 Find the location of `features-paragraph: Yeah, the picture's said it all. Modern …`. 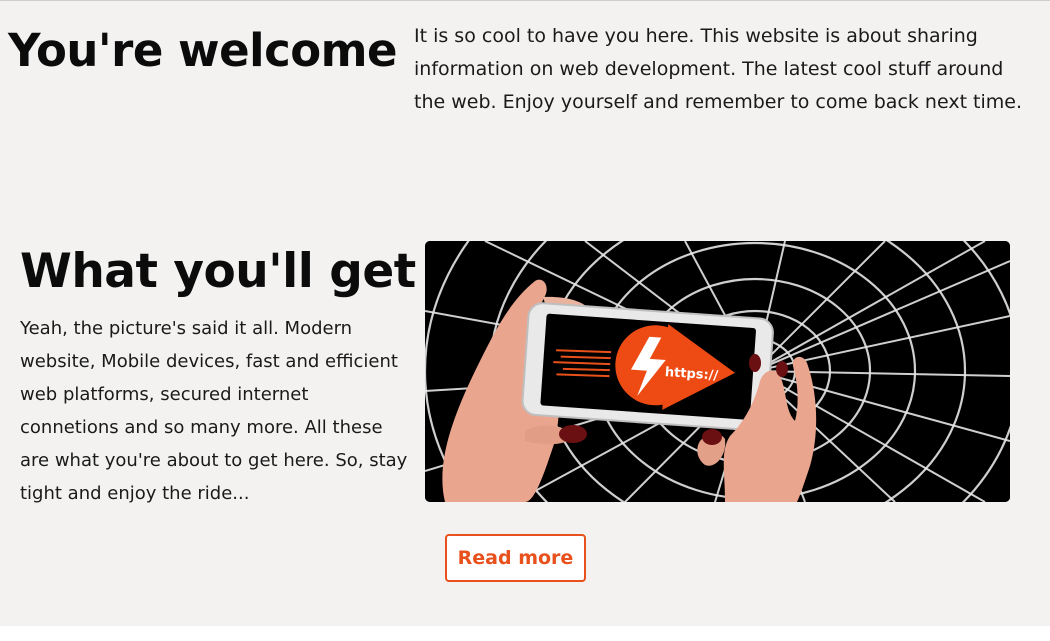

features-paragraph: Yeah, the picture's said it all. Modern … is located at coordinates (214, 411).